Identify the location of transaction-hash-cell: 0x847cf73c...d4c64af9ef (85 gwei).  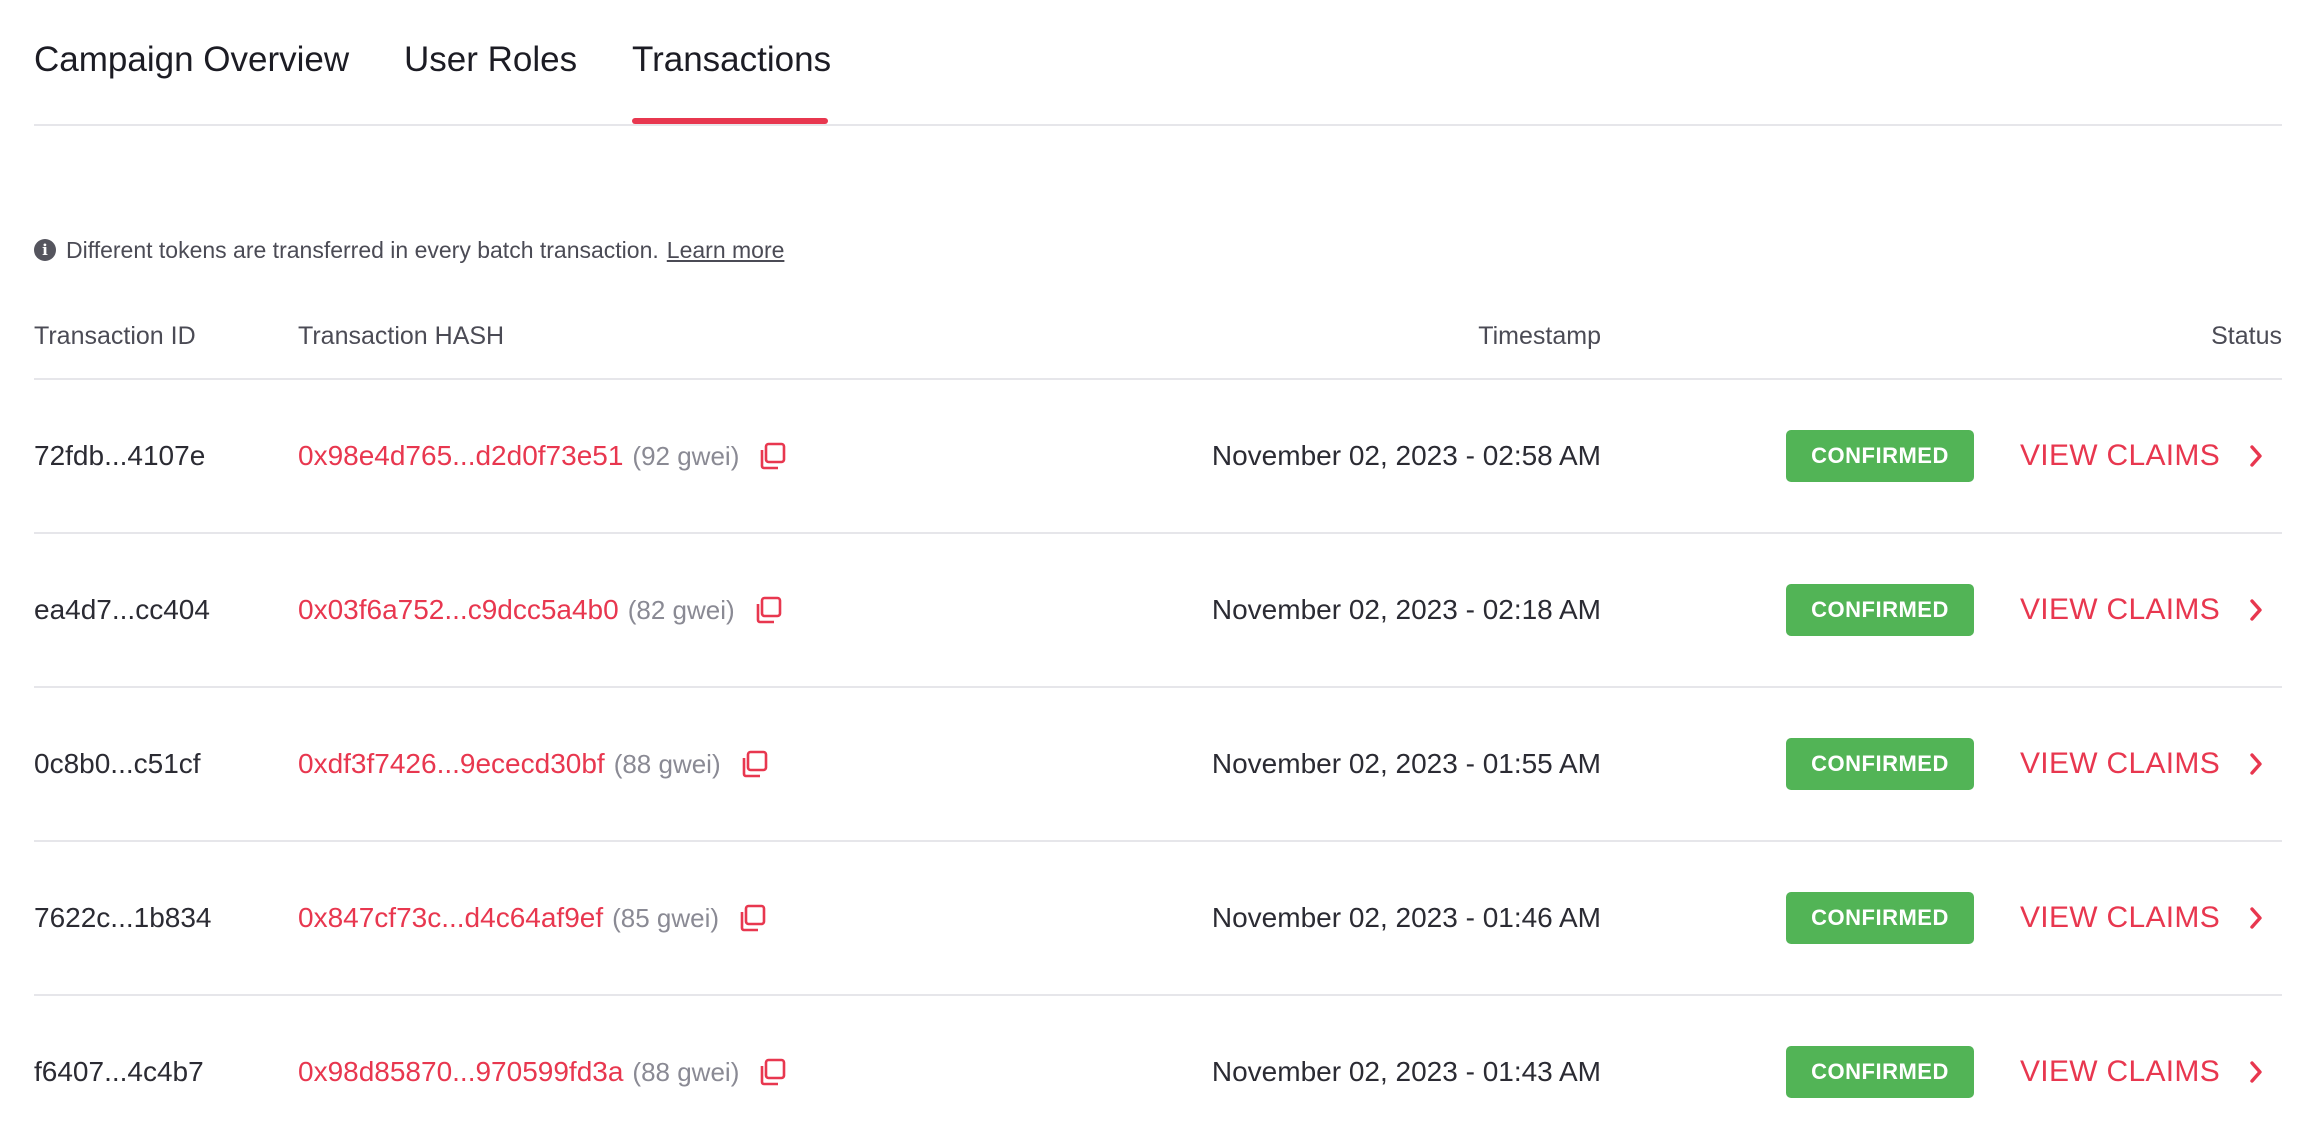
(532, 918).